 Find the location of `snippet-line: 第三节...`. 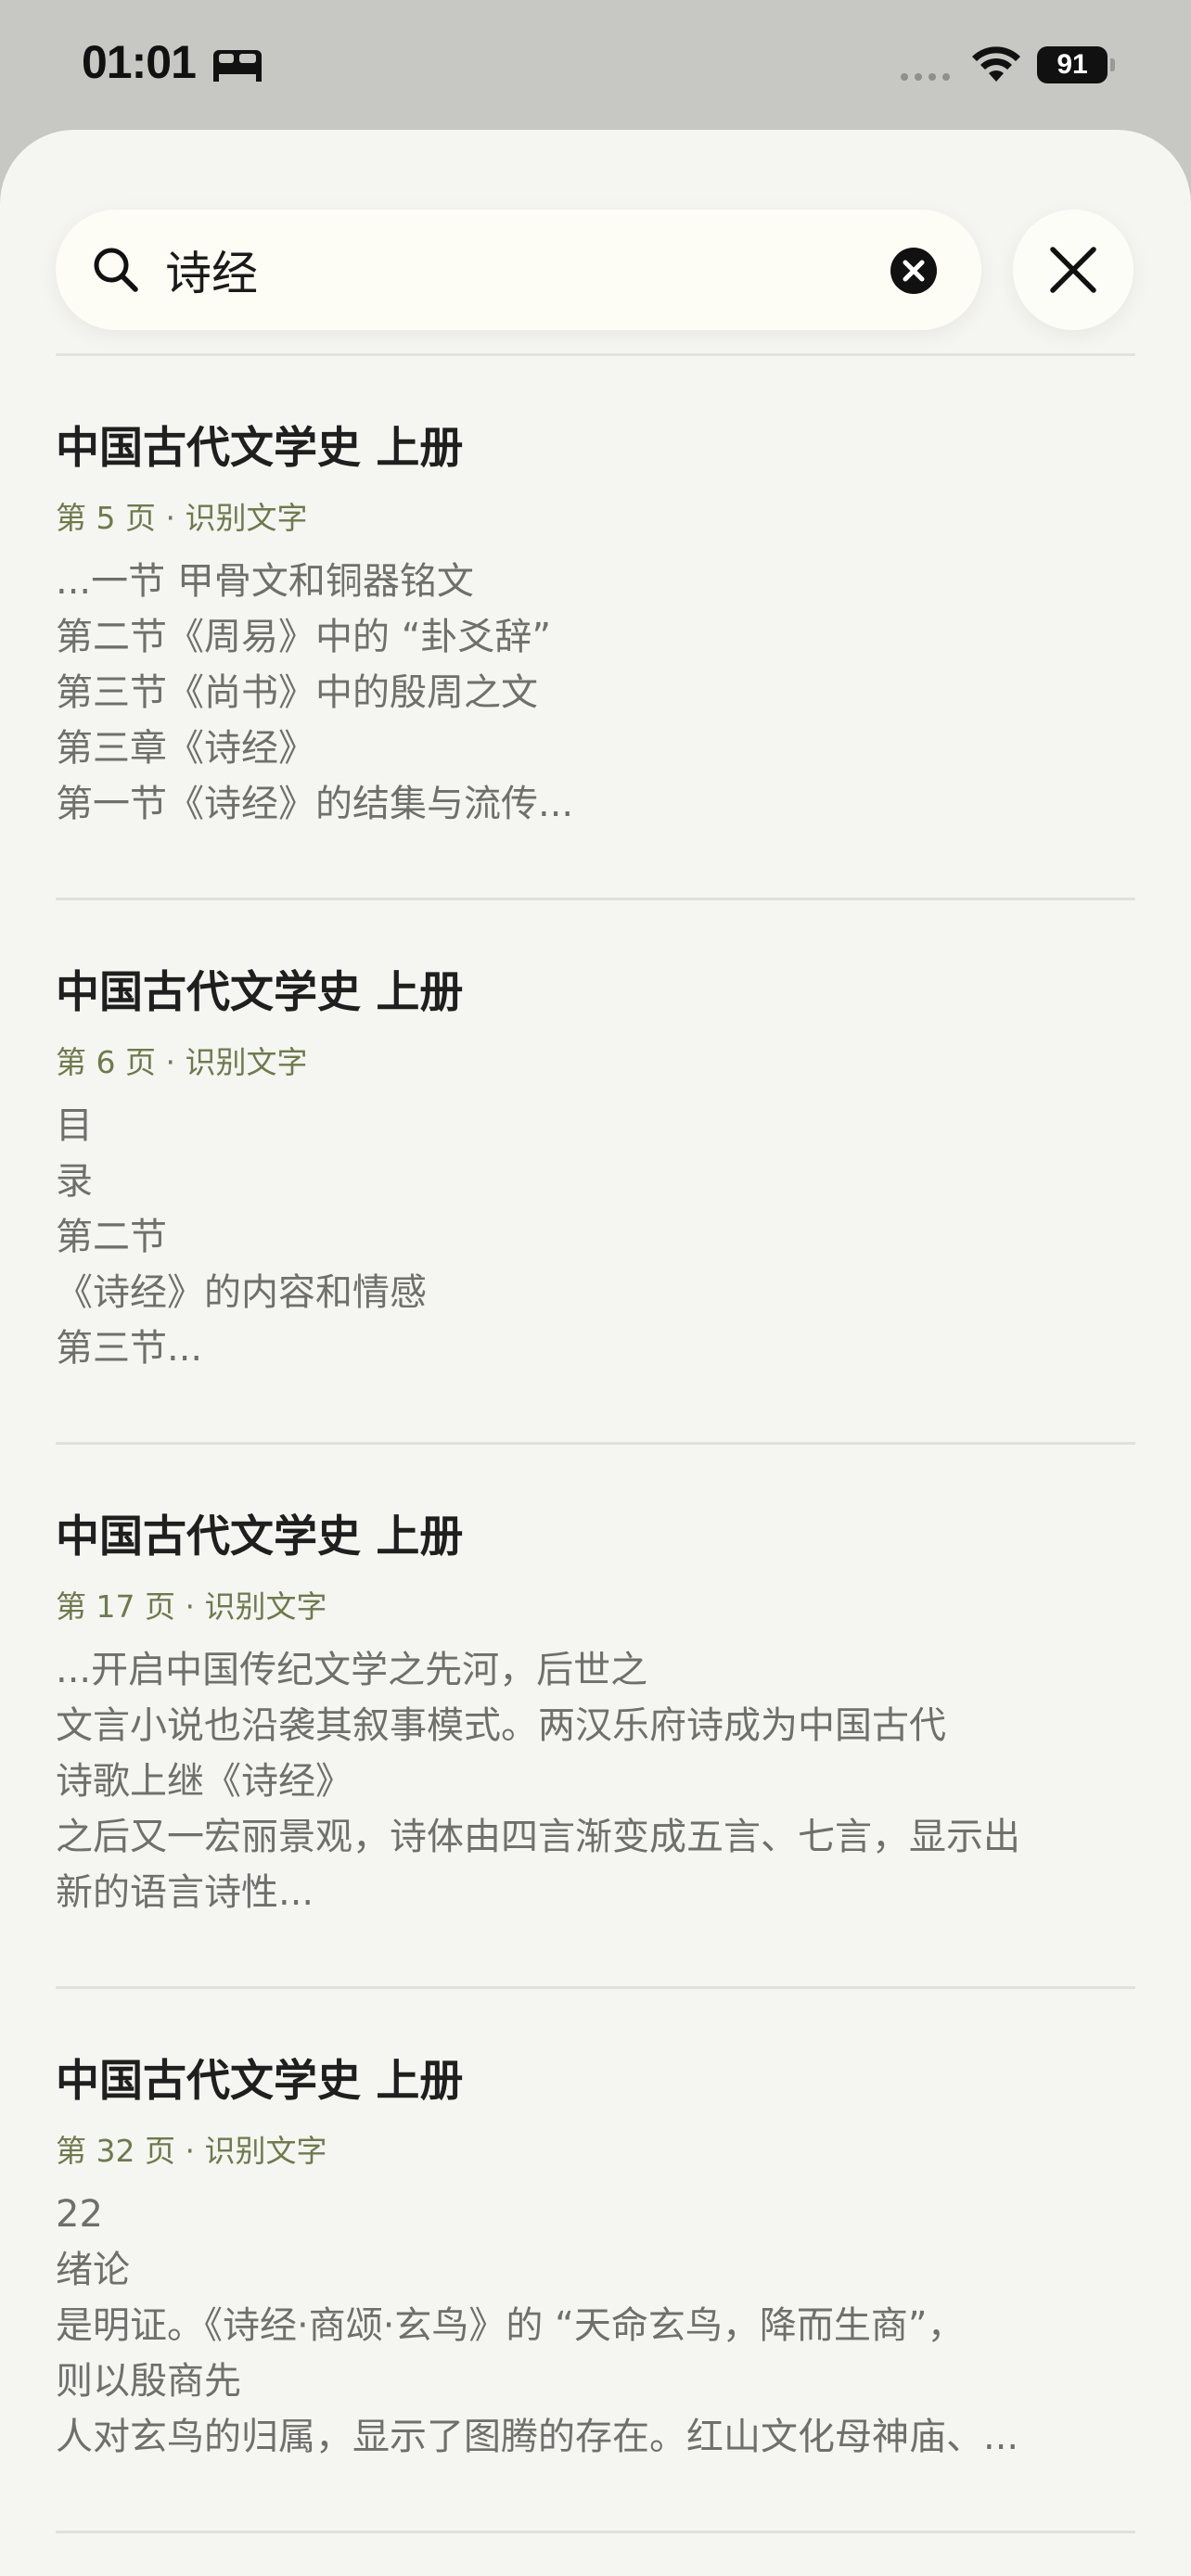

snippet-line: 第三节... is located at coordinates (129, 1348).